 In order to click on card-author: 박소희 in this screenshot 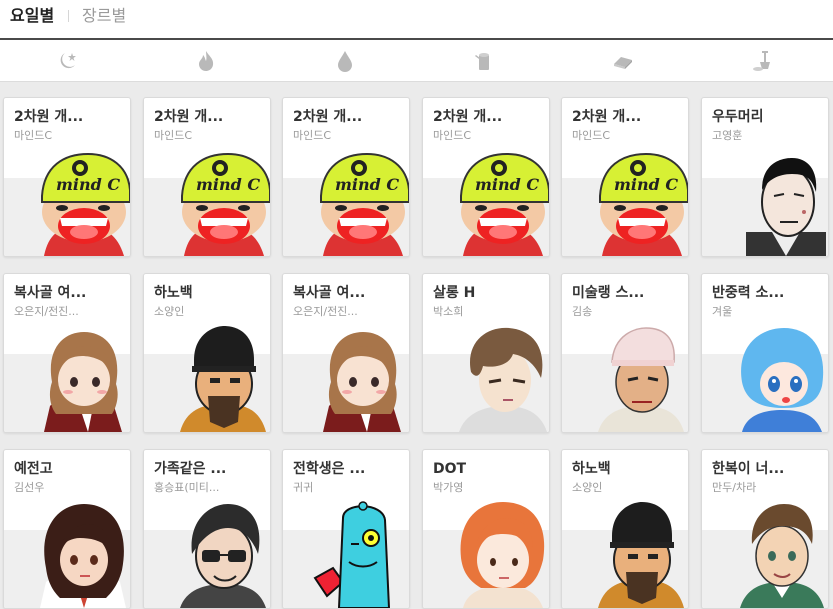, I will do `click(448, 311)`.